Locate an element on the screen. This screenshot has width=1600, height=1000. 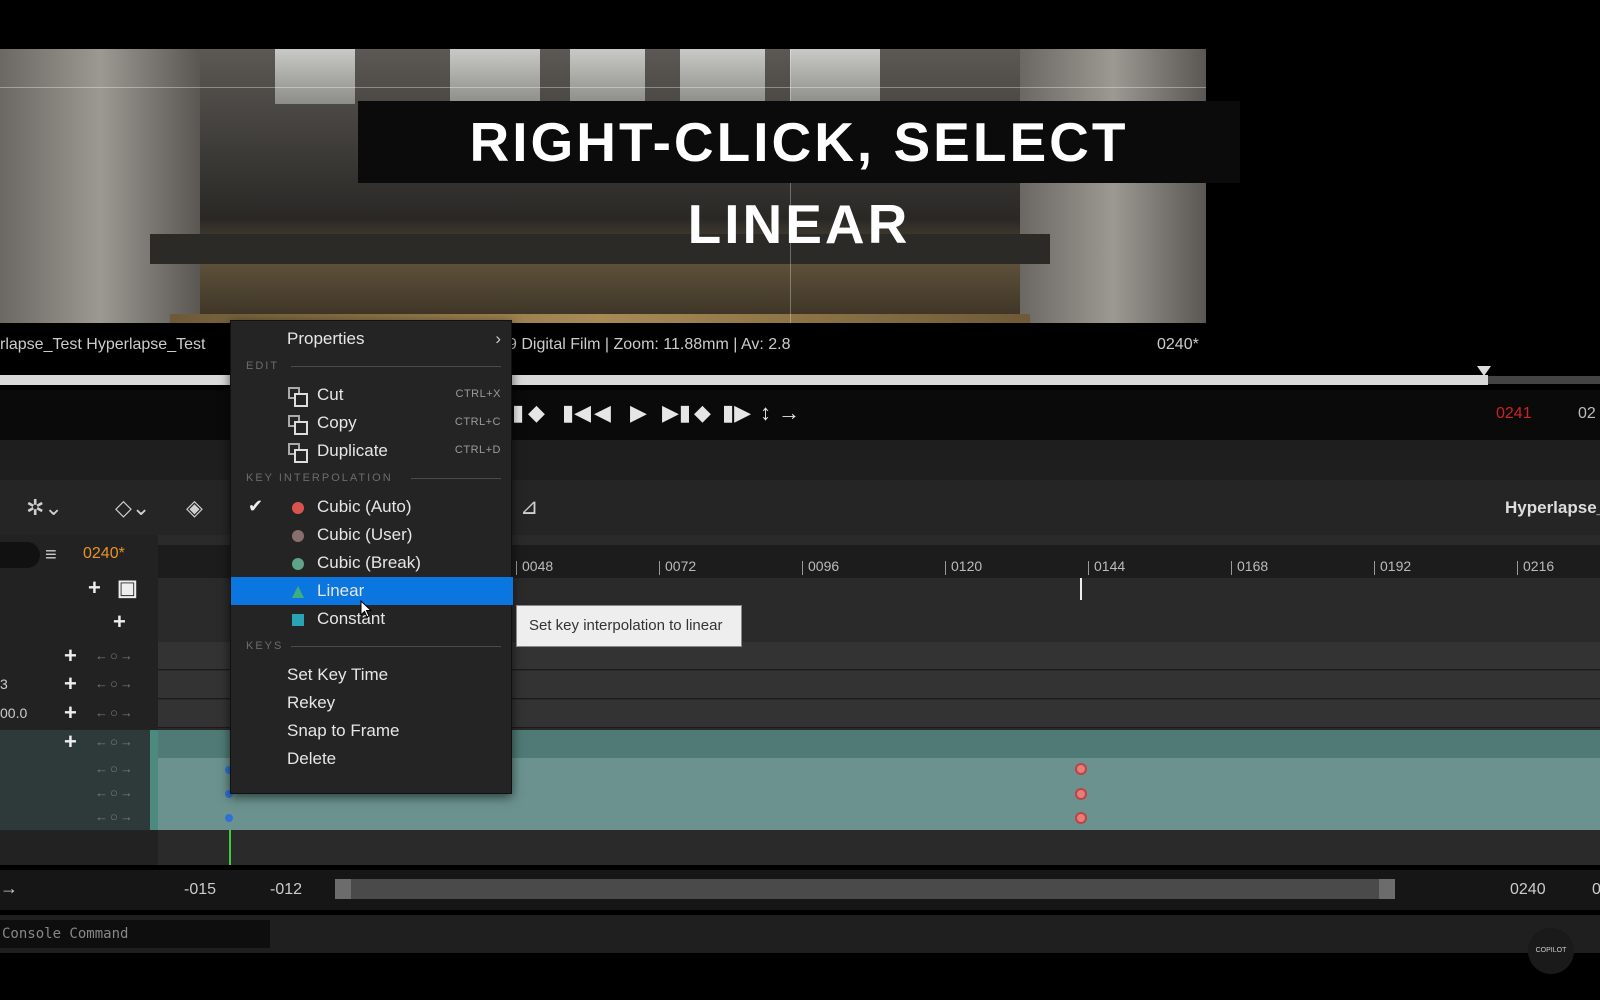
keyframe is located at coordinates (229, 818).